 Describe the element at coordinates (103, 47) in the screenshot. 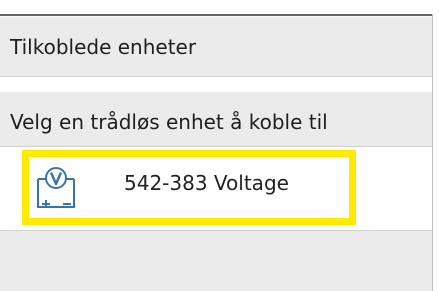

I see `connected-devices-title: Tilkoblede enheter` at that location.